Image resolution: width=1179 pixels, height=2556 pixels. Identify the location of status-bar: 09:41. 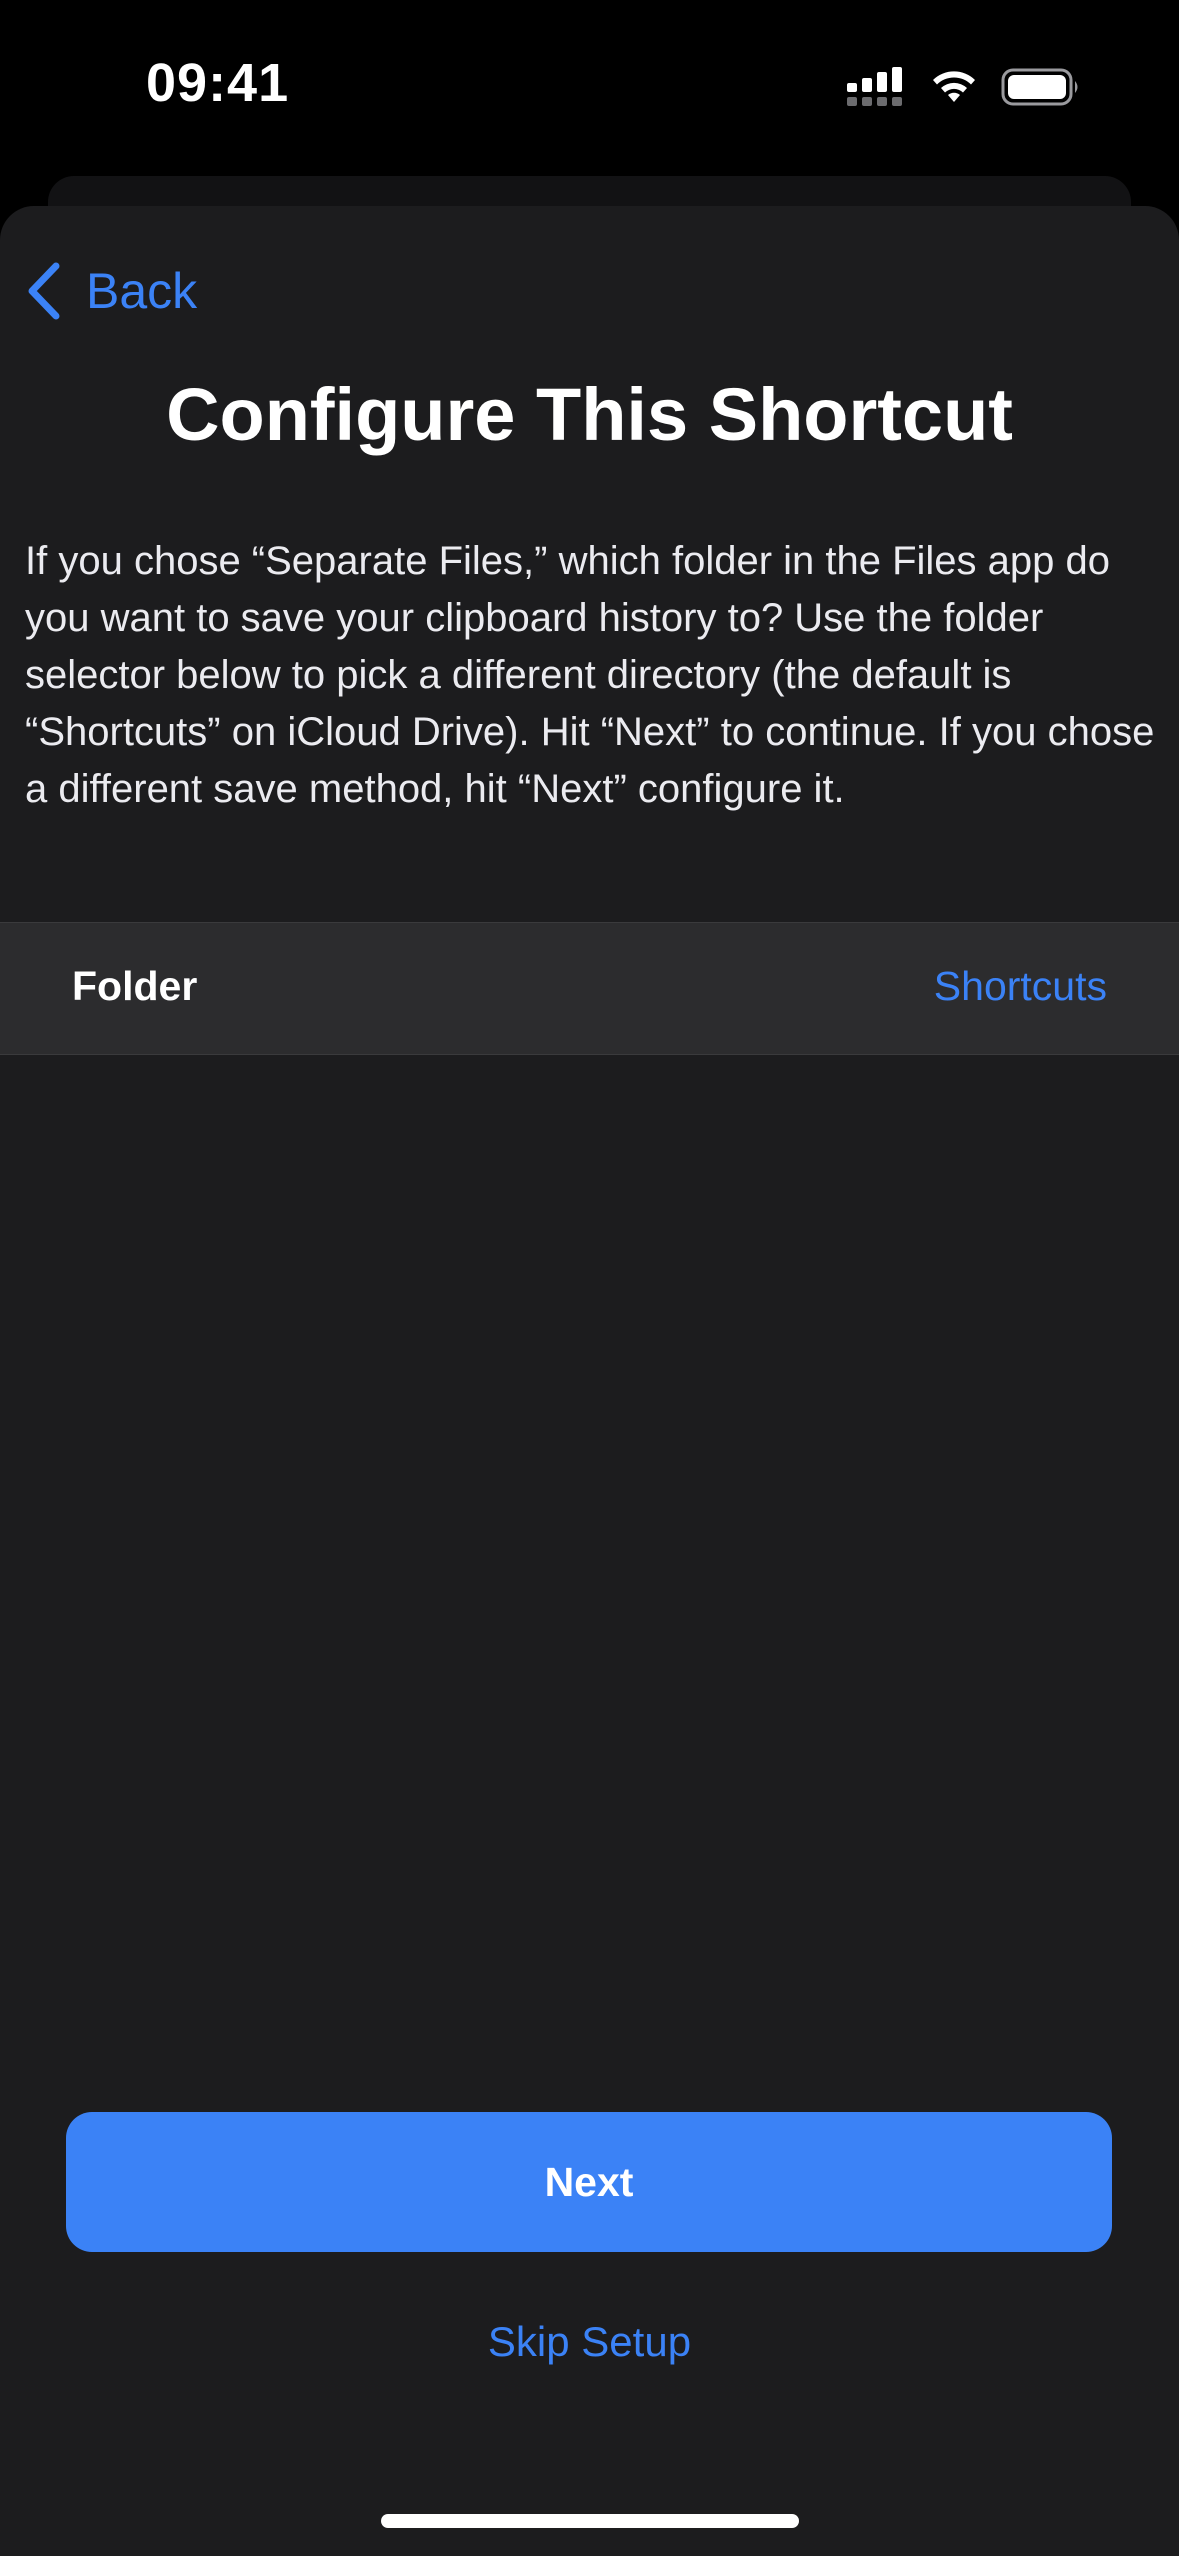
(589, 85).